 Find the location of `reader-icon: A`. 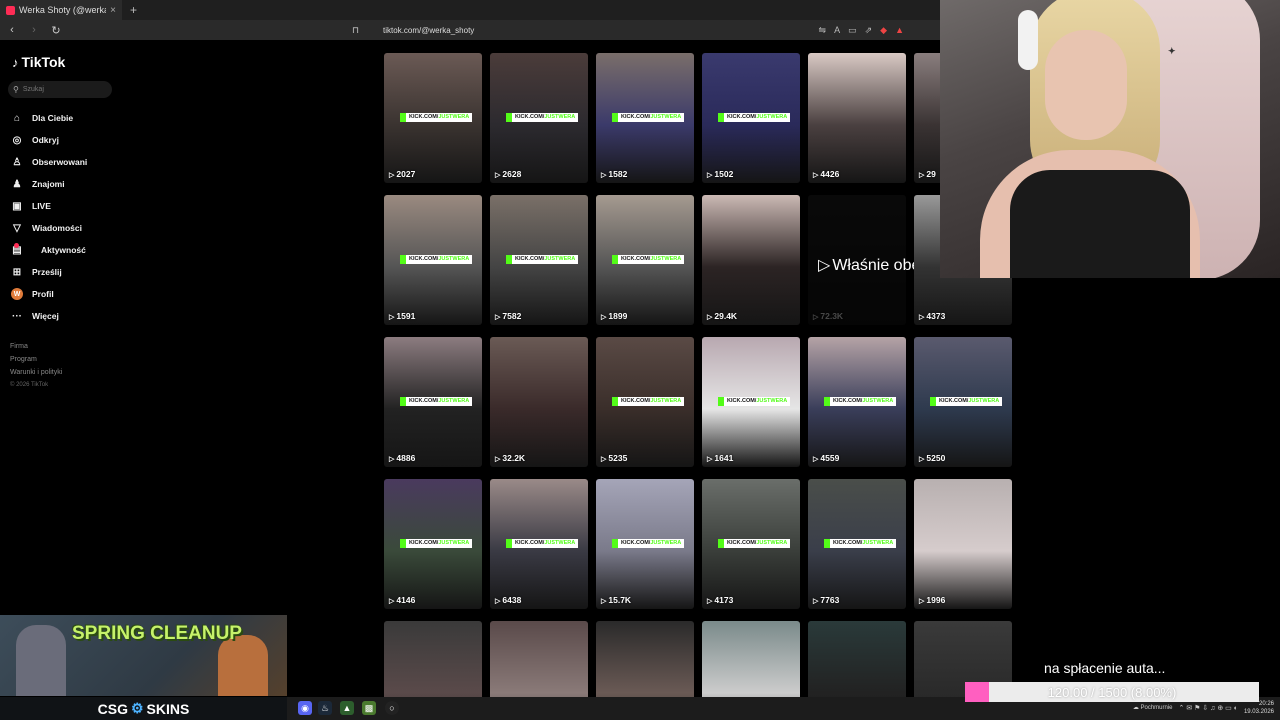

reader-icon: A is located at coordinates (837, 30).